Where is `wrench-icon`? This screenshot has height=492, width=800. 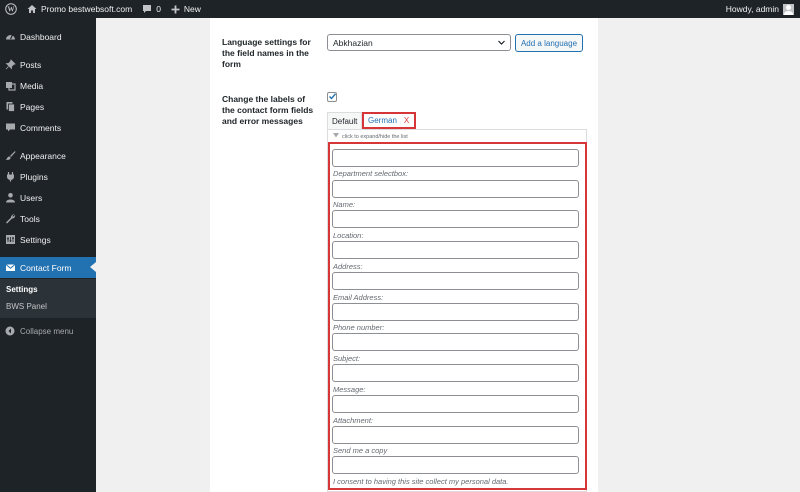
wrench-icon is located at coordinates (10, 218).